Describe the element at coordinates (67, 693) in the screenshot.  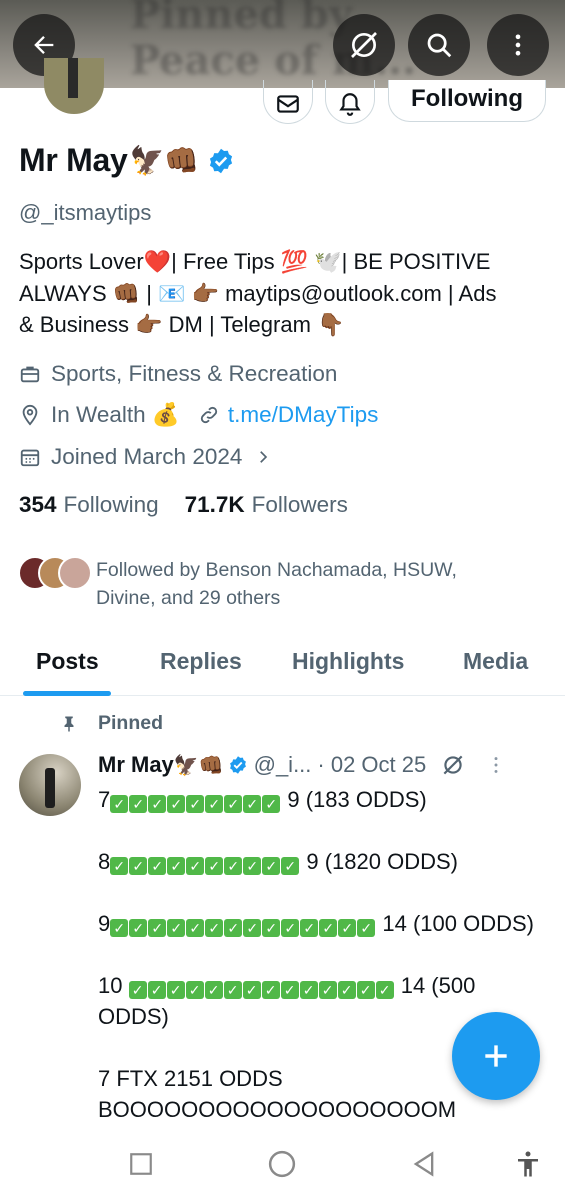
I see `active-tab-indicator` at that location.